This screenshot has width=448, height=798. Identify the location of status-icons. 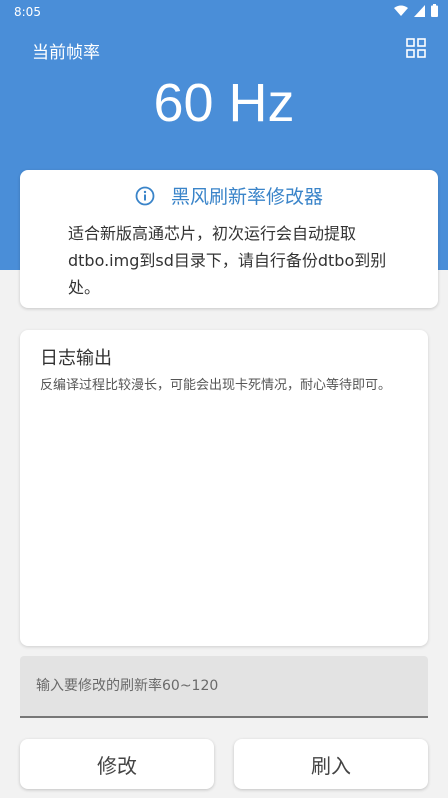
(416, 12).